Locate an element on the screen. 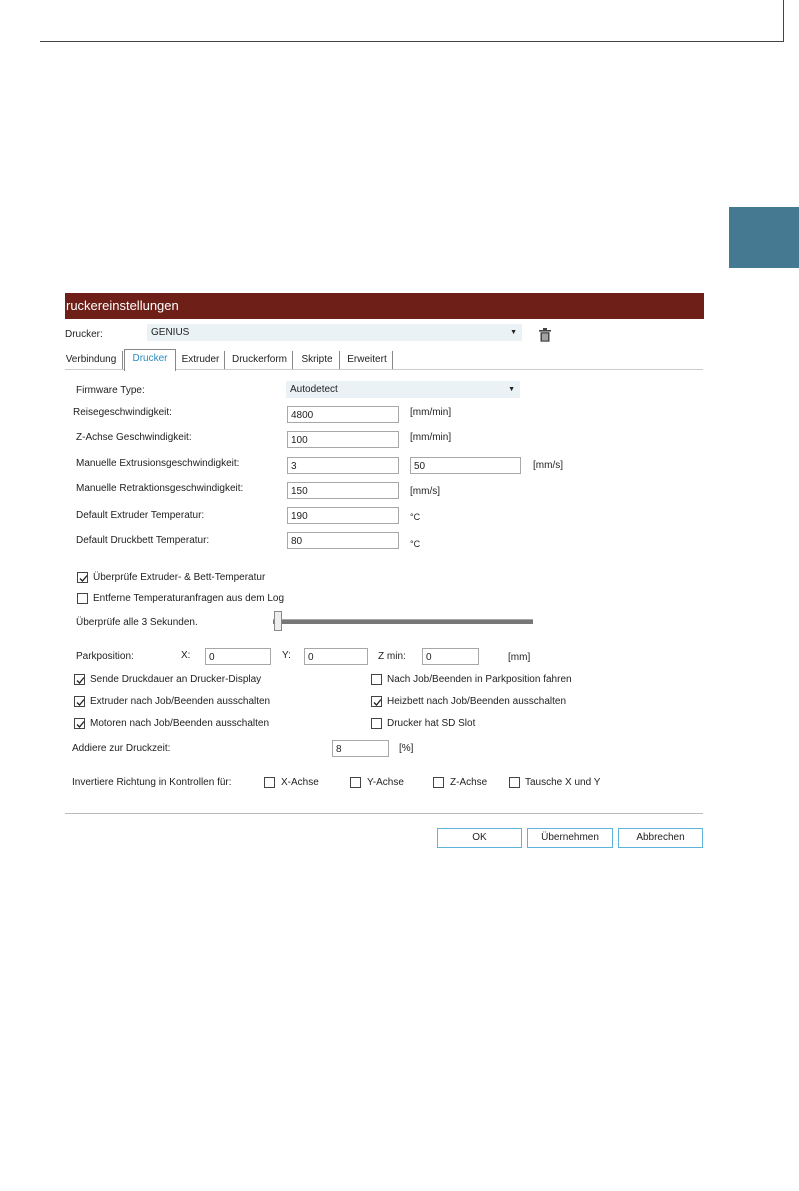 The image size is (799, 1191). check-temp-checkbox is located at coordinates (82, 577).